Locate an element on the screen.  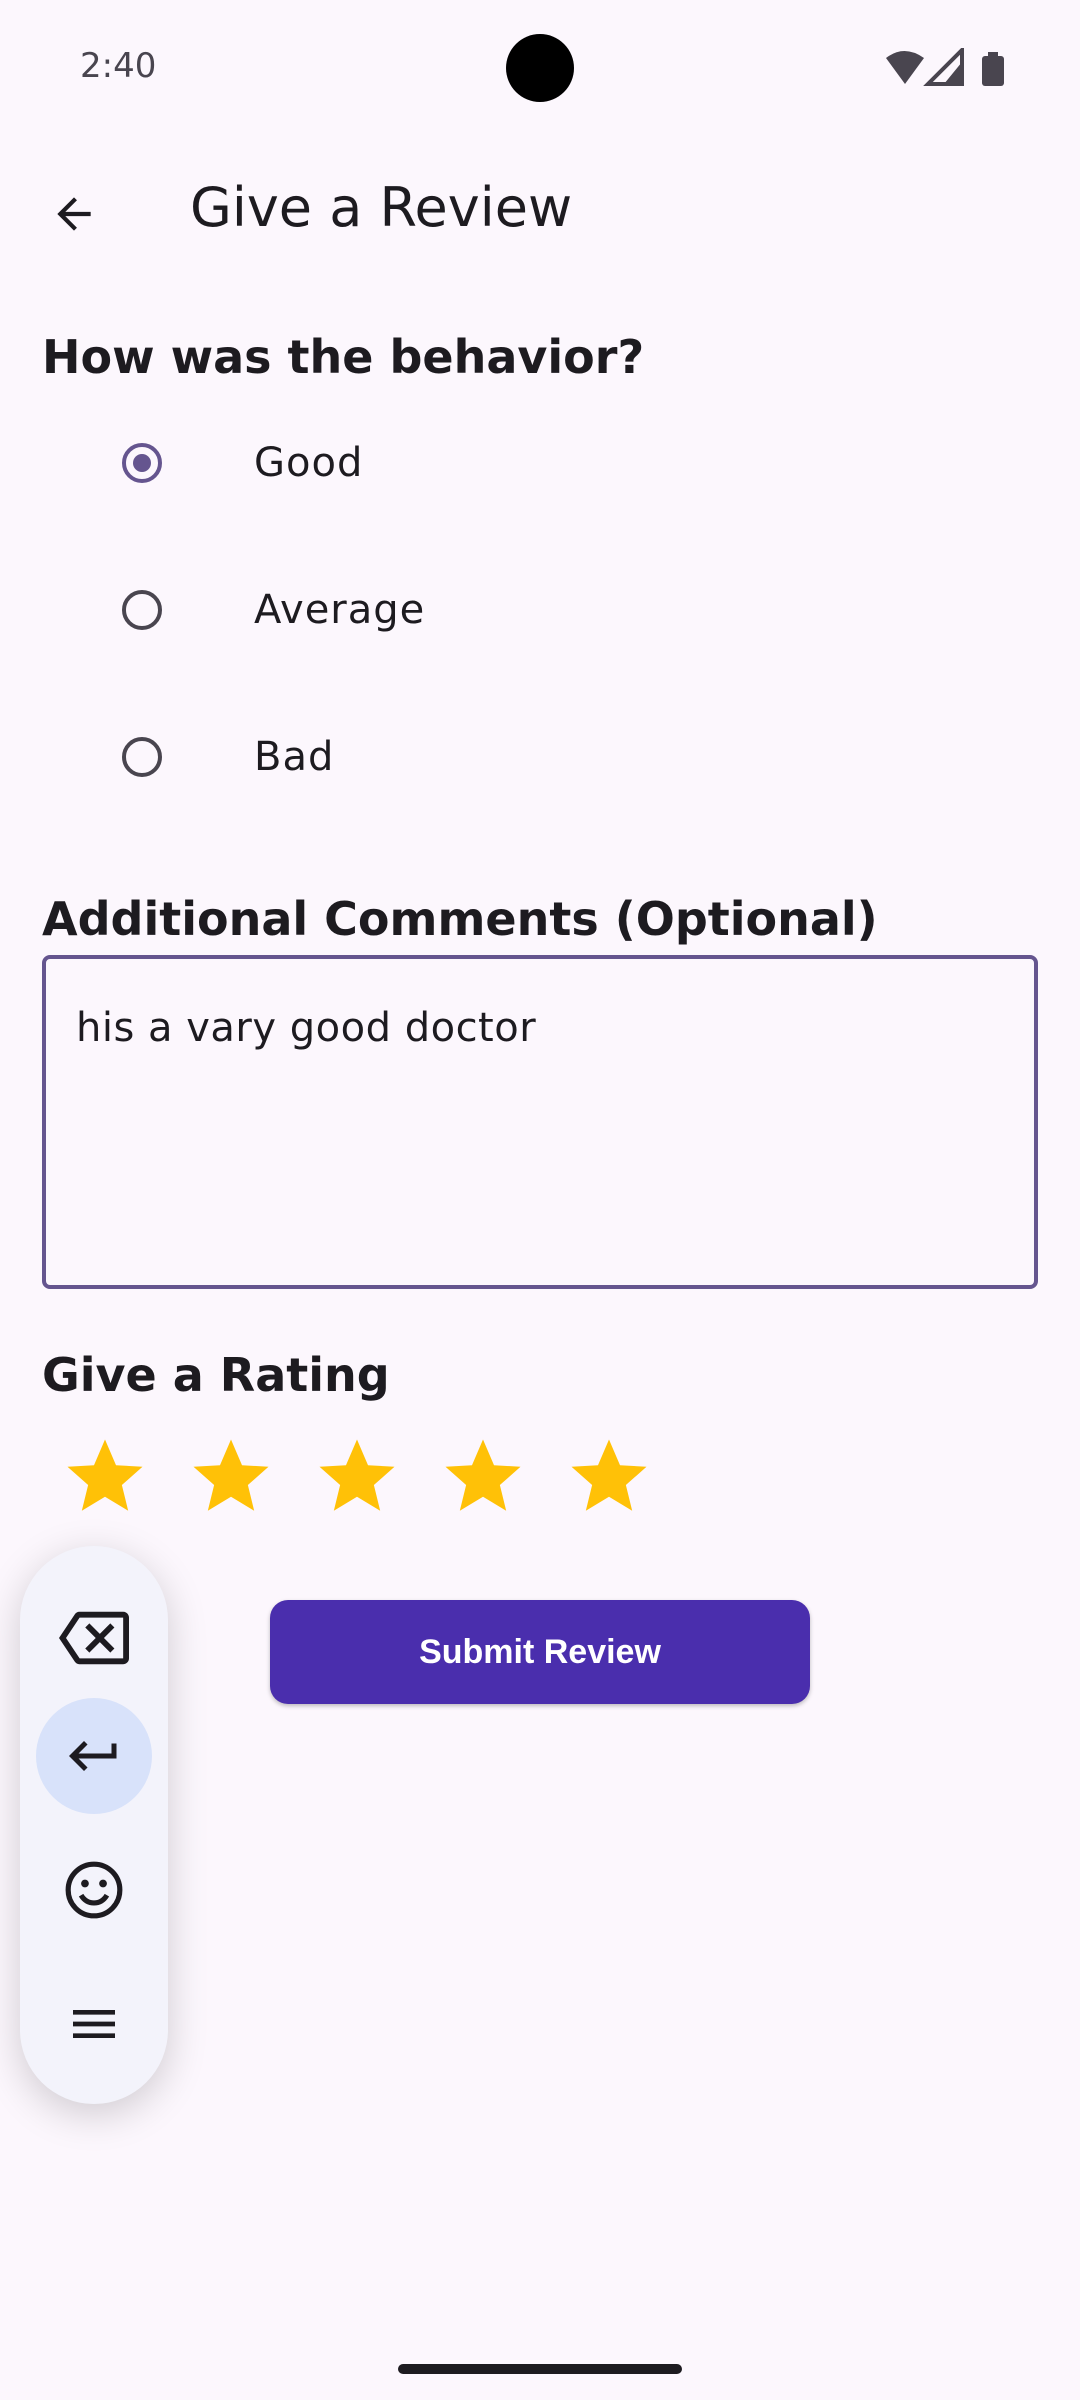
page-title: Give a Review is located at coordinates (381, 207).